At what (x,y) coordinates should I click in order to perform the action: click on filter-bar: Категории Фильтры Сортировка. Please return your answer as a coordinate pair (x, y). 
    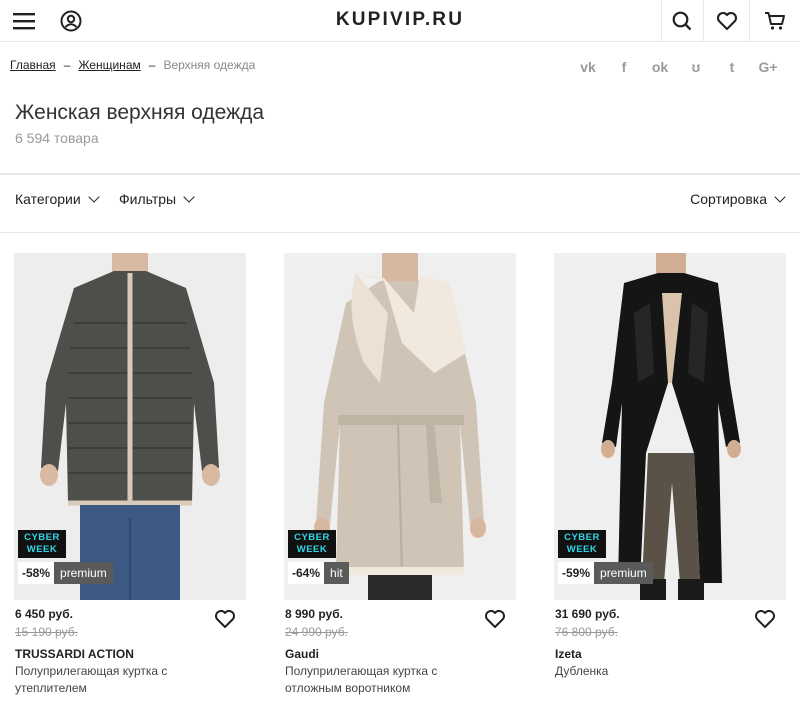
    Looking at the image, I should click on (400, 204).